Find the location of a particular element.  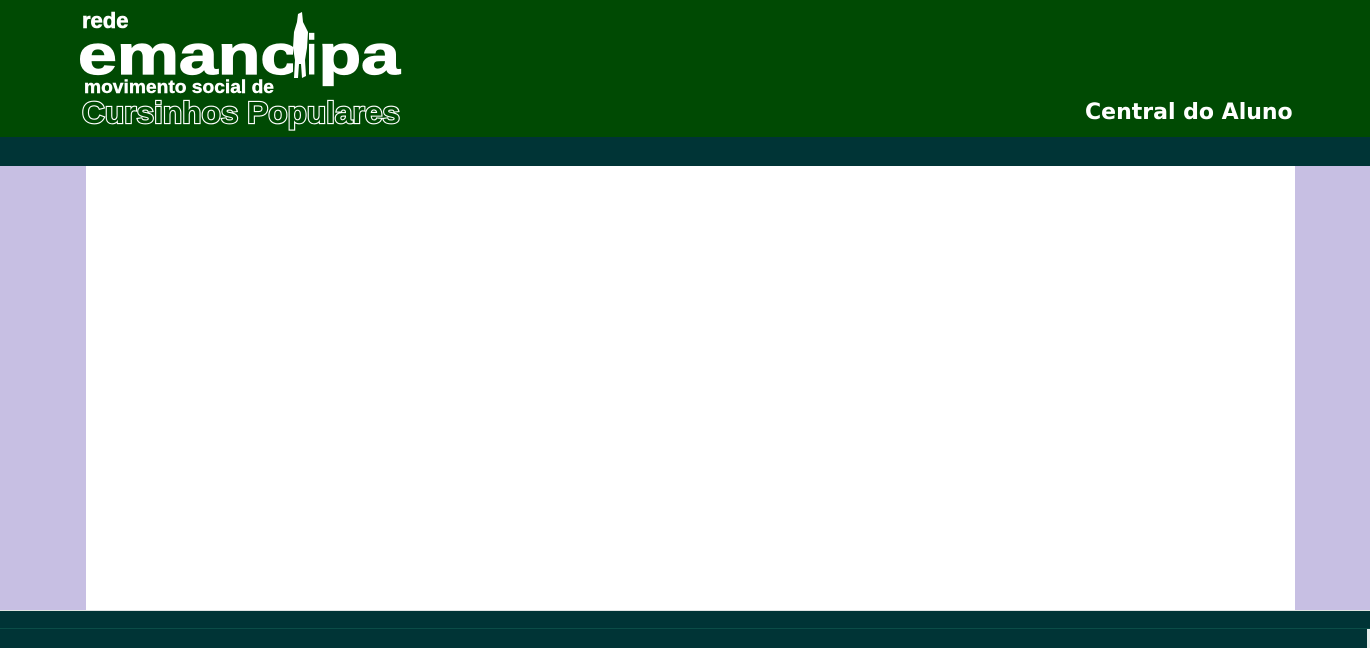

logo-text-cursinhos: Cursinhos Populares is located at coordinates (241, 112).